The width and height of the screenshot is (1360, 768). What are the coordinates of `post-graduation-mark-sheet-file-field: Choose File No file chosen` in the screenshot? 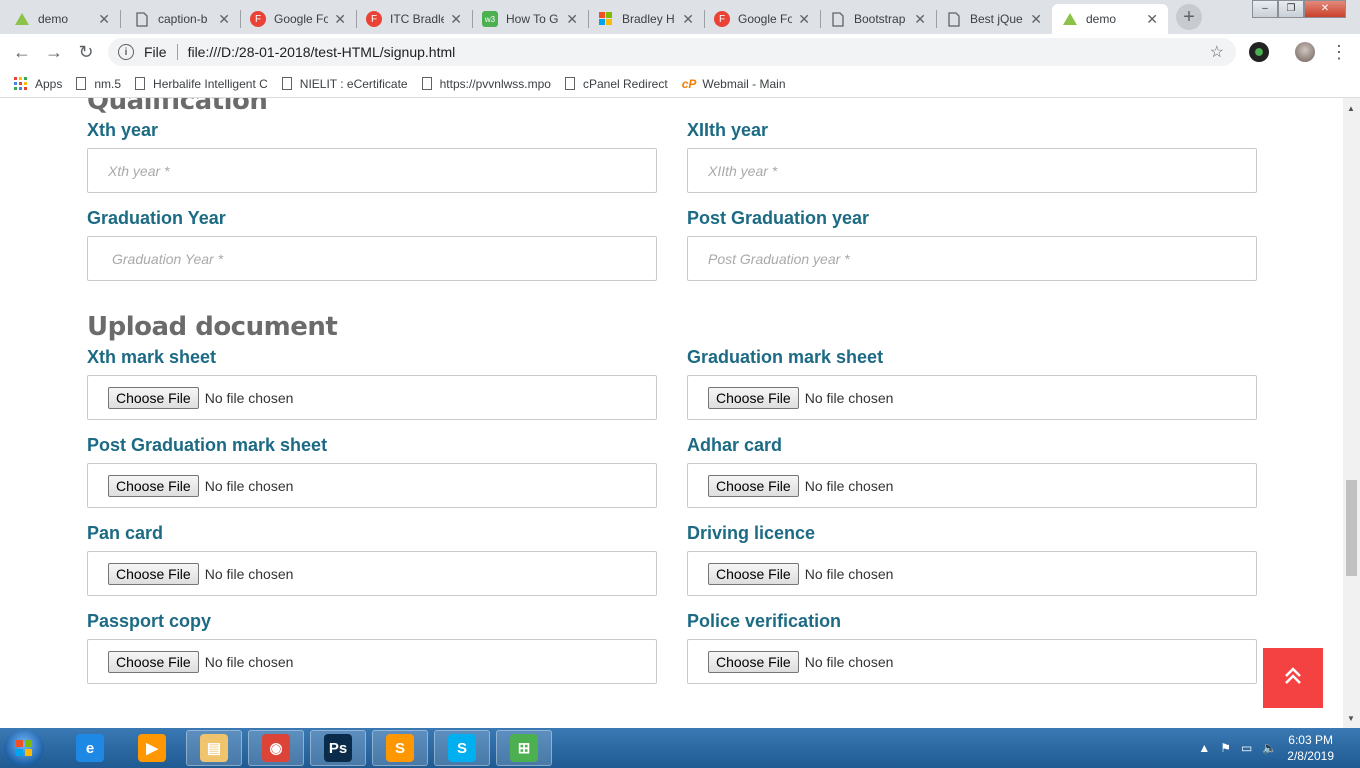 It's located at (372, 485).